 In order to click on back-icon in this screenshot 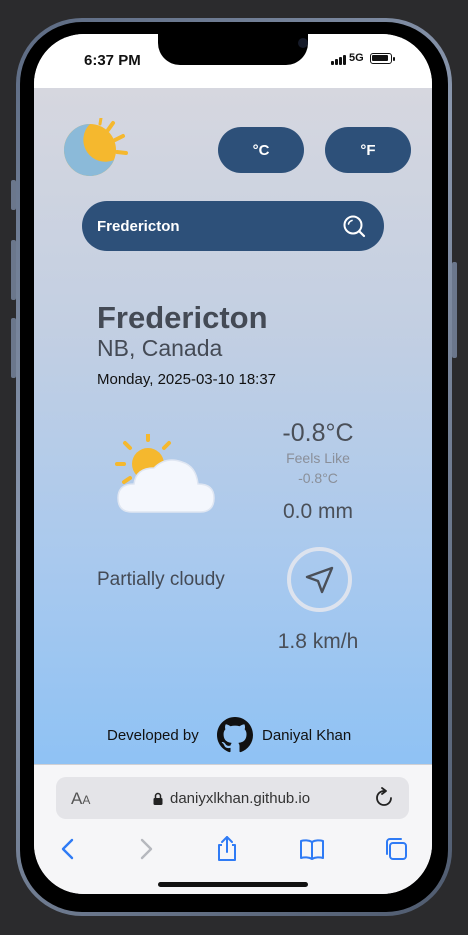, I will do `click(68, 849)`.